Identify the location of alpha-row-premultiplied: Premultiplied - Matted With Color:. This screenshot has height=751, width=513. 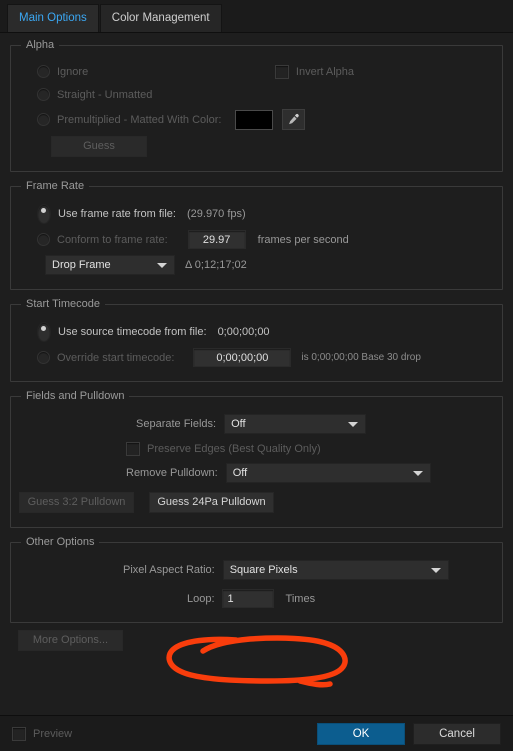
(265, 119).